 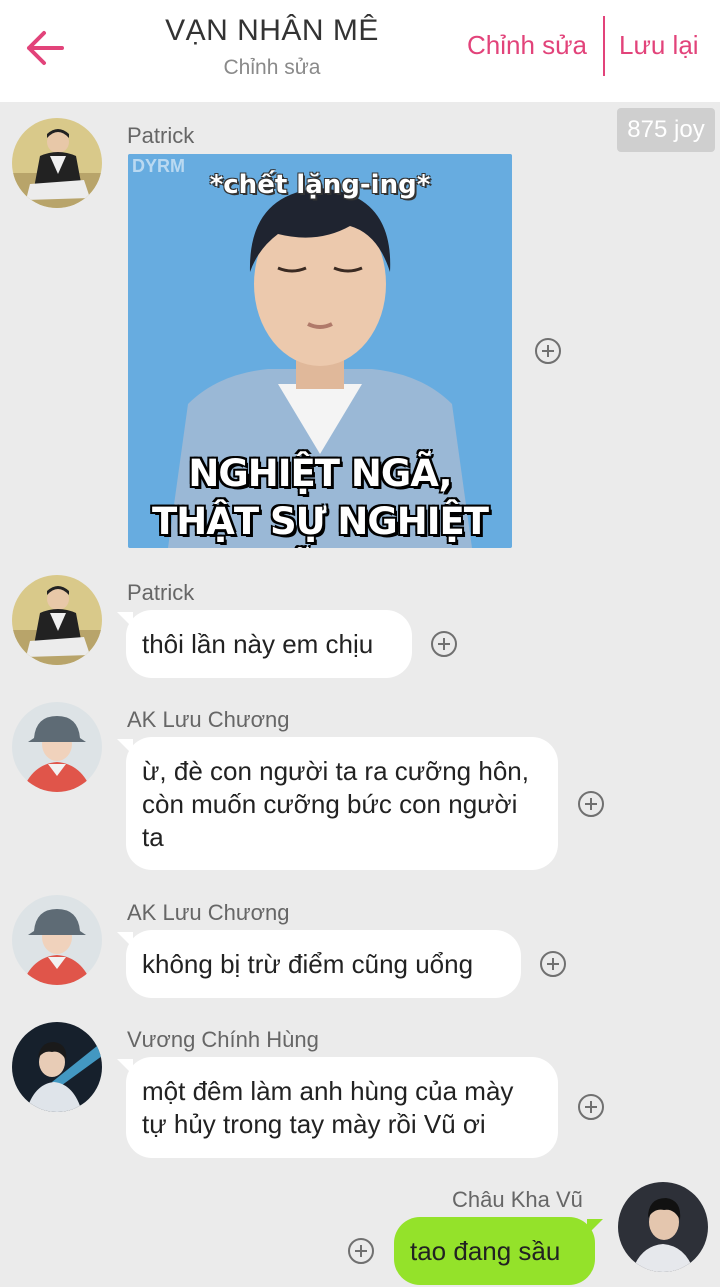 What do you see at coordinates (272, 30) in the screenshot?
I see `page-title: VẠN NHÂN MÊ` at bounding box center [272, 30].